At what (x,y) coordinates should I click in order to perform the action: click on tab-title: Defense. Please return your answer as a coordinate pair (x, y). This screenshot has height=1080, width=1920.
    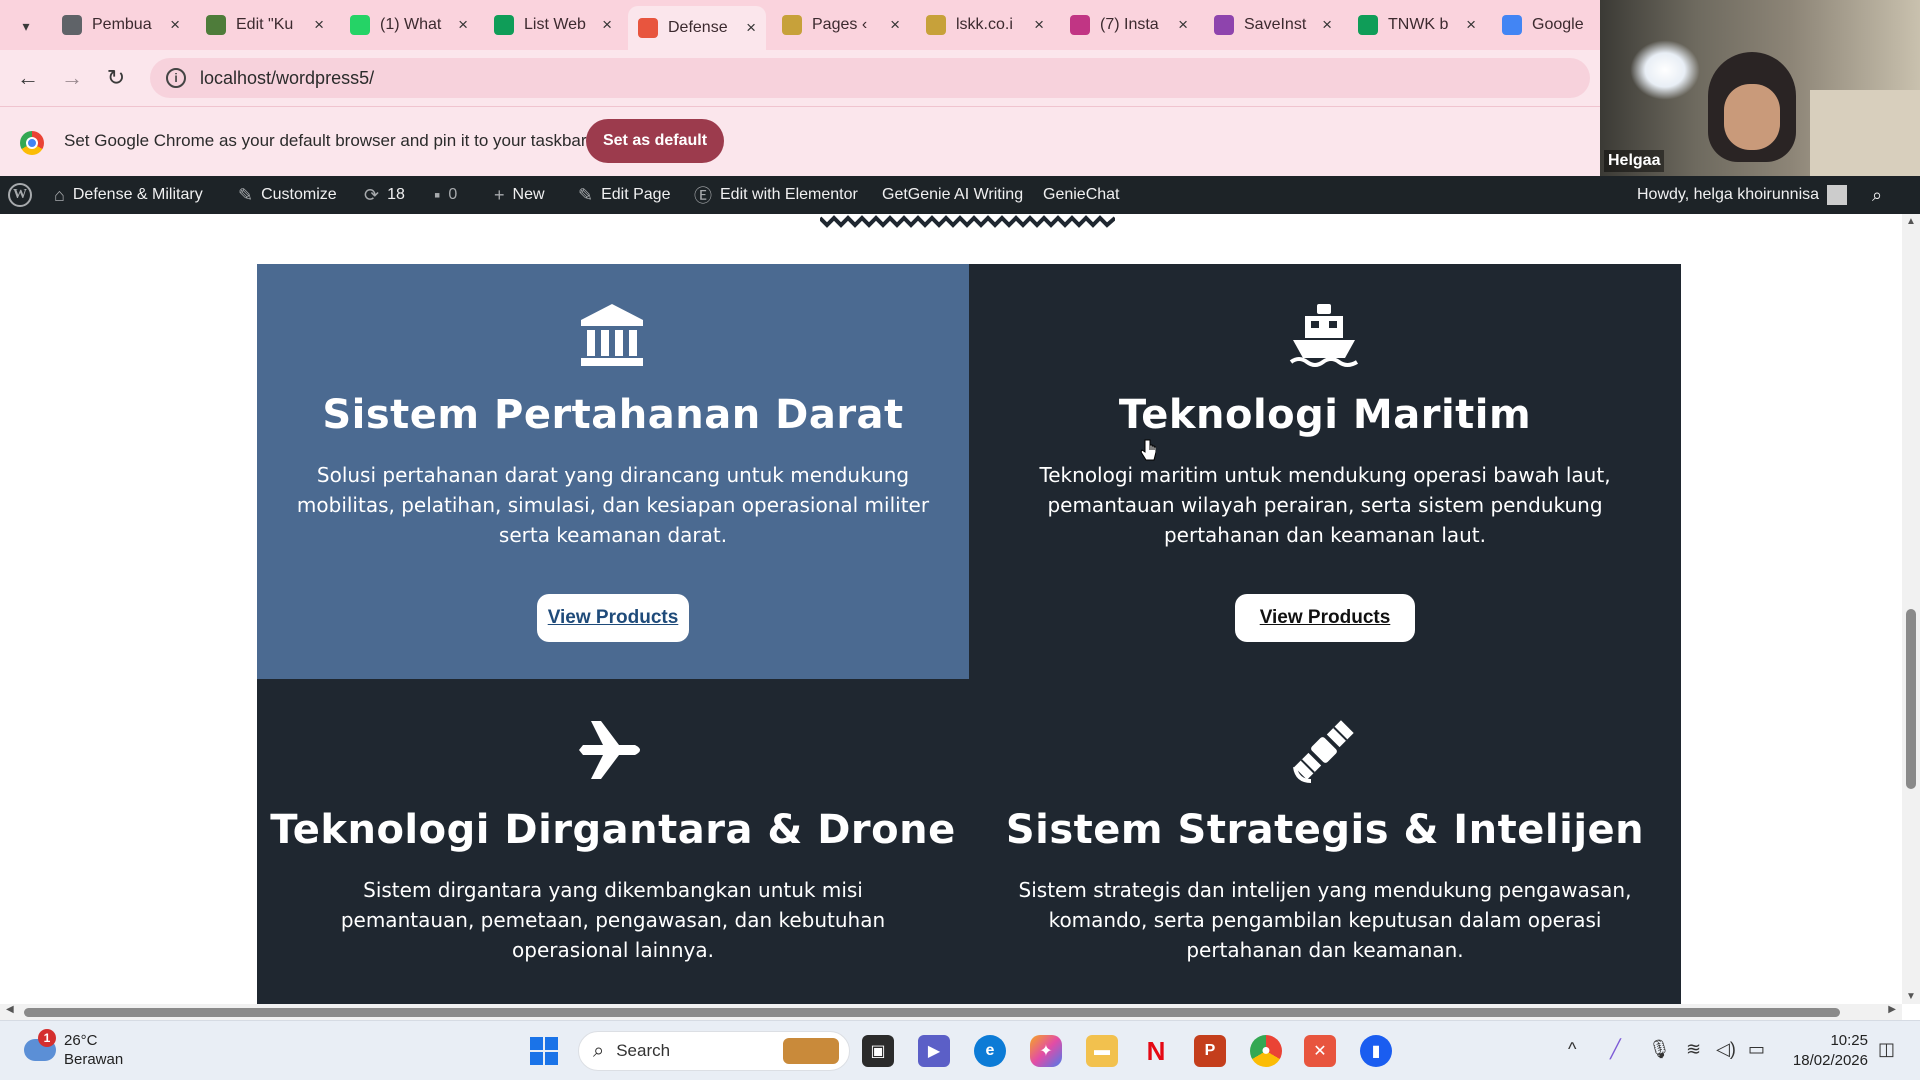
    Looking at the image, I should click on (698, 27).